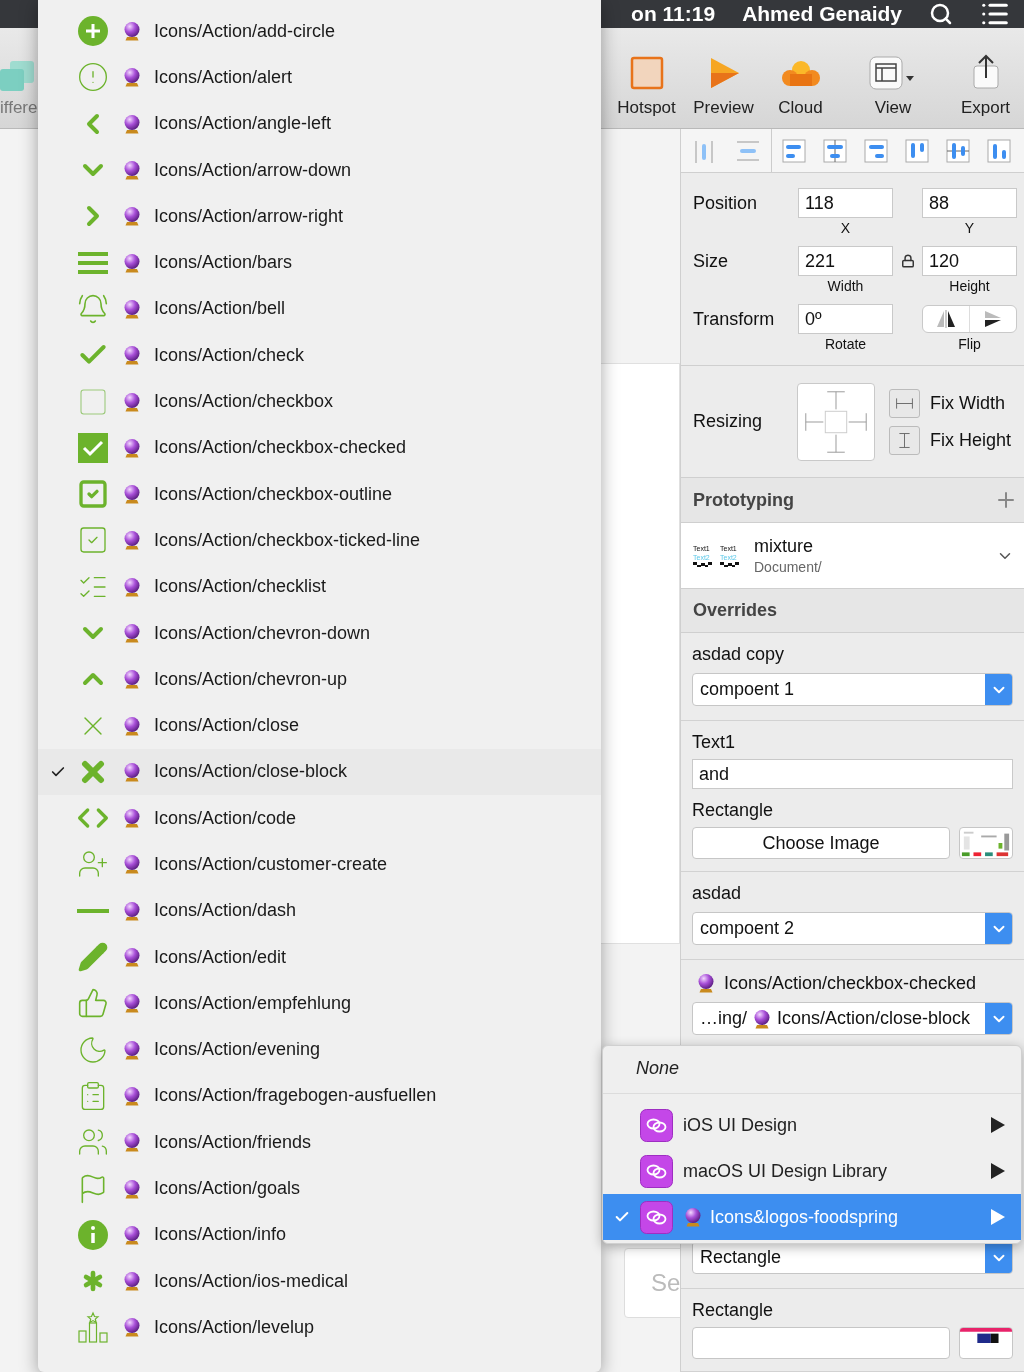  I want to click on rotate-field: 0º, so click(845, 319).